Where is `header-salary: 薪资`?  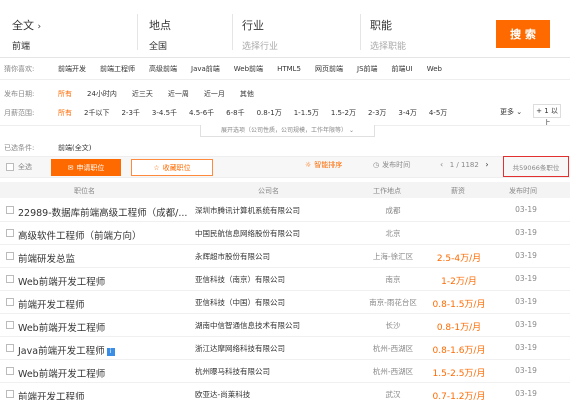 header-salary: 薪资 is located at coordinates (458, 191).